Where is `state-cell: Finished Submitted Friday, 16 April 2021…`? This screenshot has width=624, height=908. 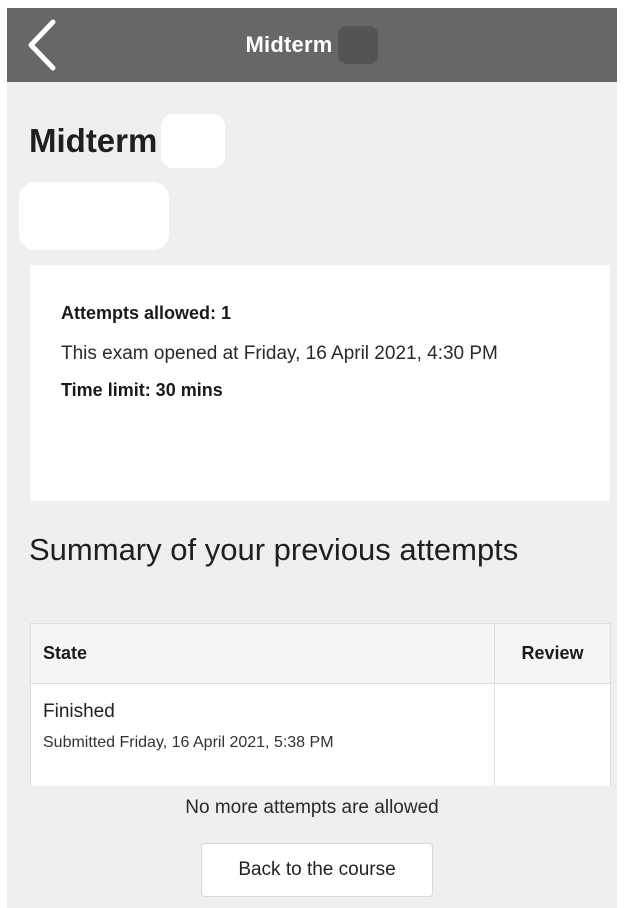
state-cell: Finished Submitted Friday, 16 April 2021… is located at coordinates (262, 734).